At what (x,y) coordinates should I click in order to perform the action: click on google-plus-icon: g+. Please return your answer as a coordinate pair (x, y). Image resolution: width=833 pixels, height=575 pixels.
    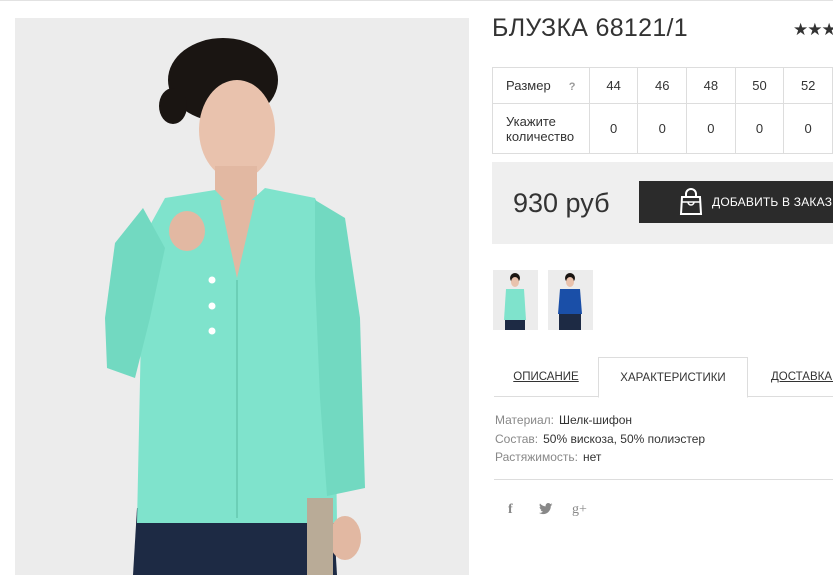
    Looking at the image, I should click on (579, 510).